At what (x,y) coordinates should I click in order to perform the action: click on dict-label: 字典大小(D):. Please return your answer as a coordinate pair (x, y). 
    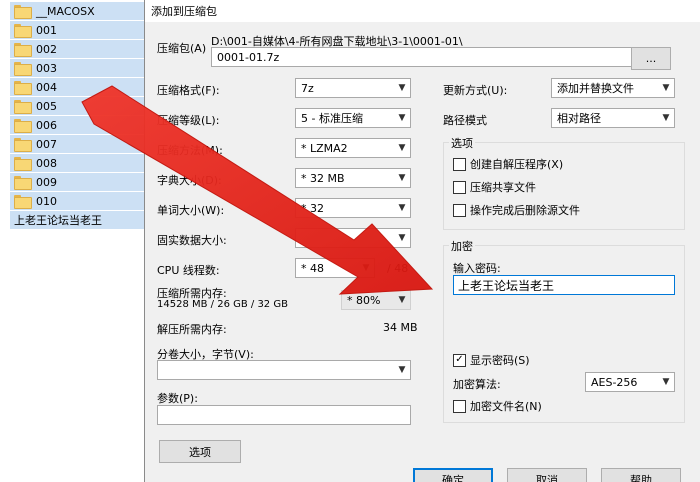
    Looking at the image, I should click on (189, 180).